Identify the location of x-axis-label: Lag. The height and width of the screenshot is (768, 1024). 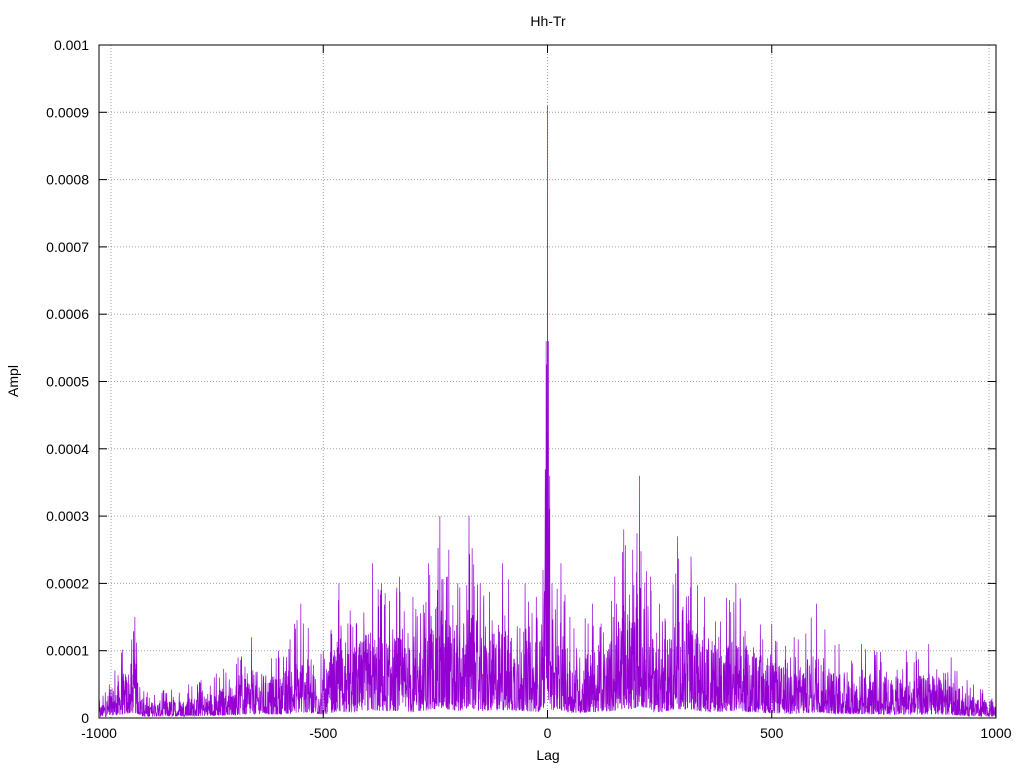
(547, 755).